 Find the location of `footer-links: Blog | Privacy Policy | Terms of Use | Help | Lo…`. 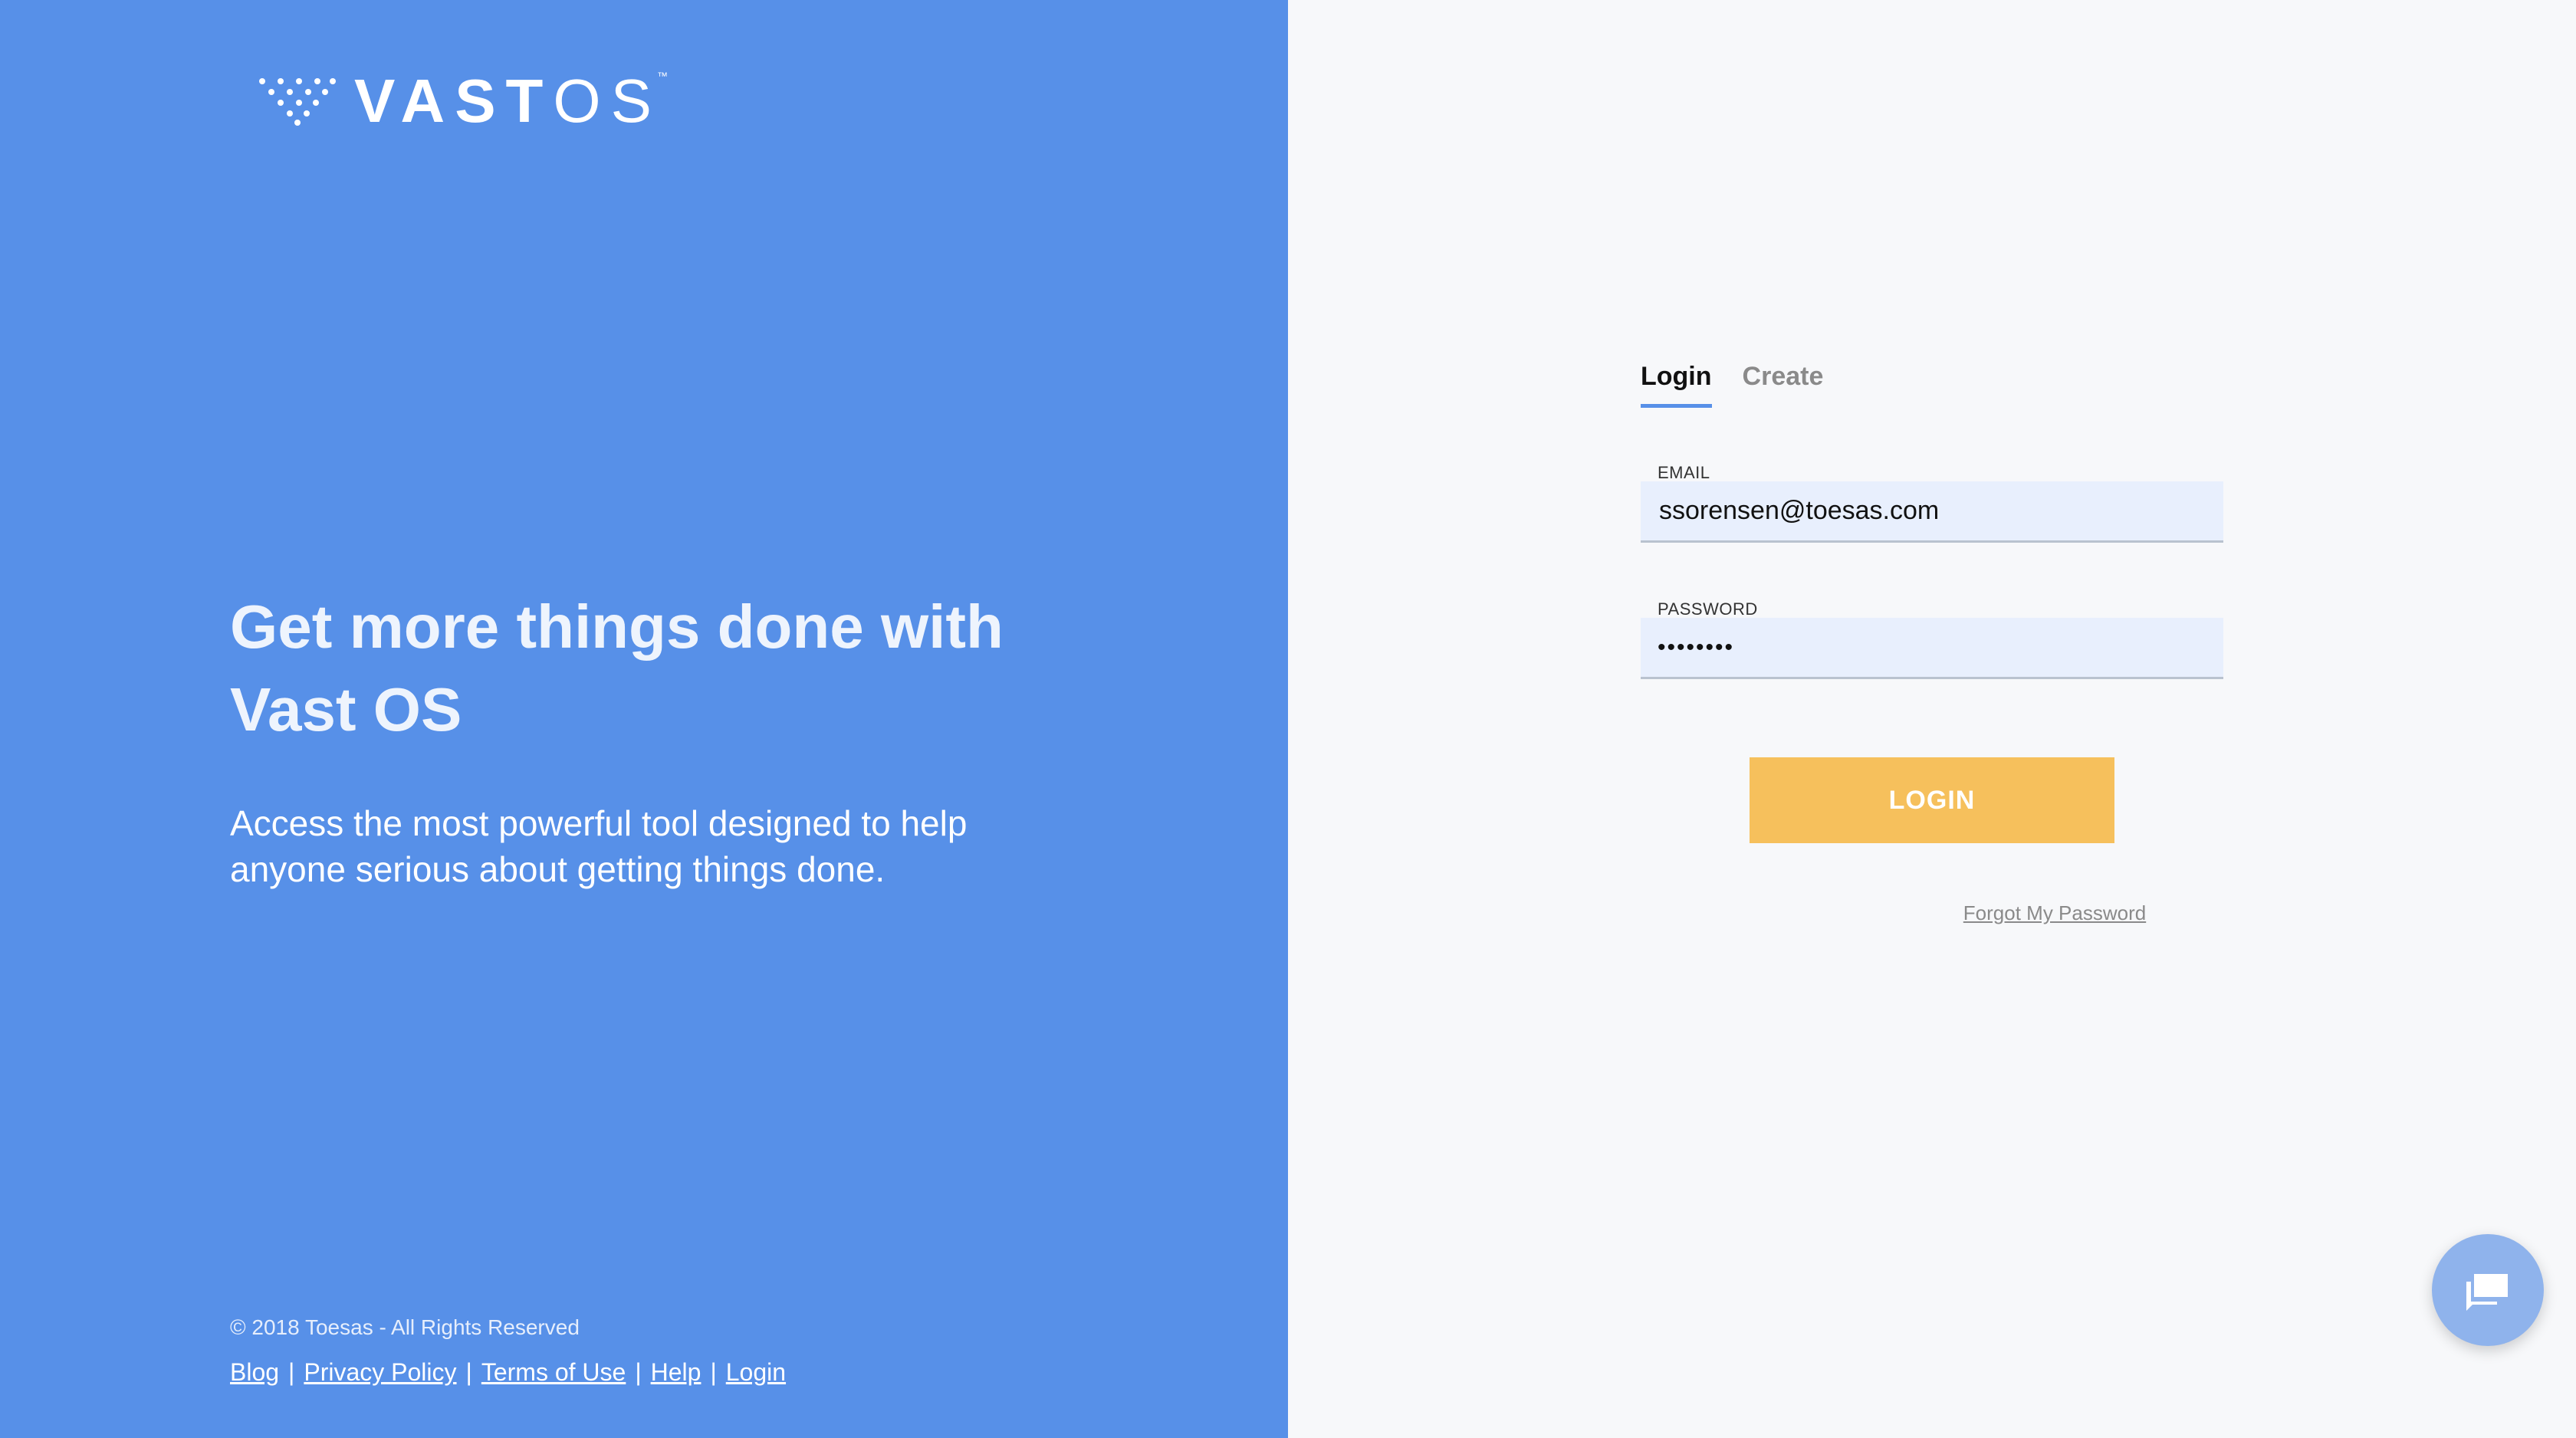

footer-links: Blog | Privacy Policy | Terms of Use | Help | Lo… is located at coordinates (508, 1372).